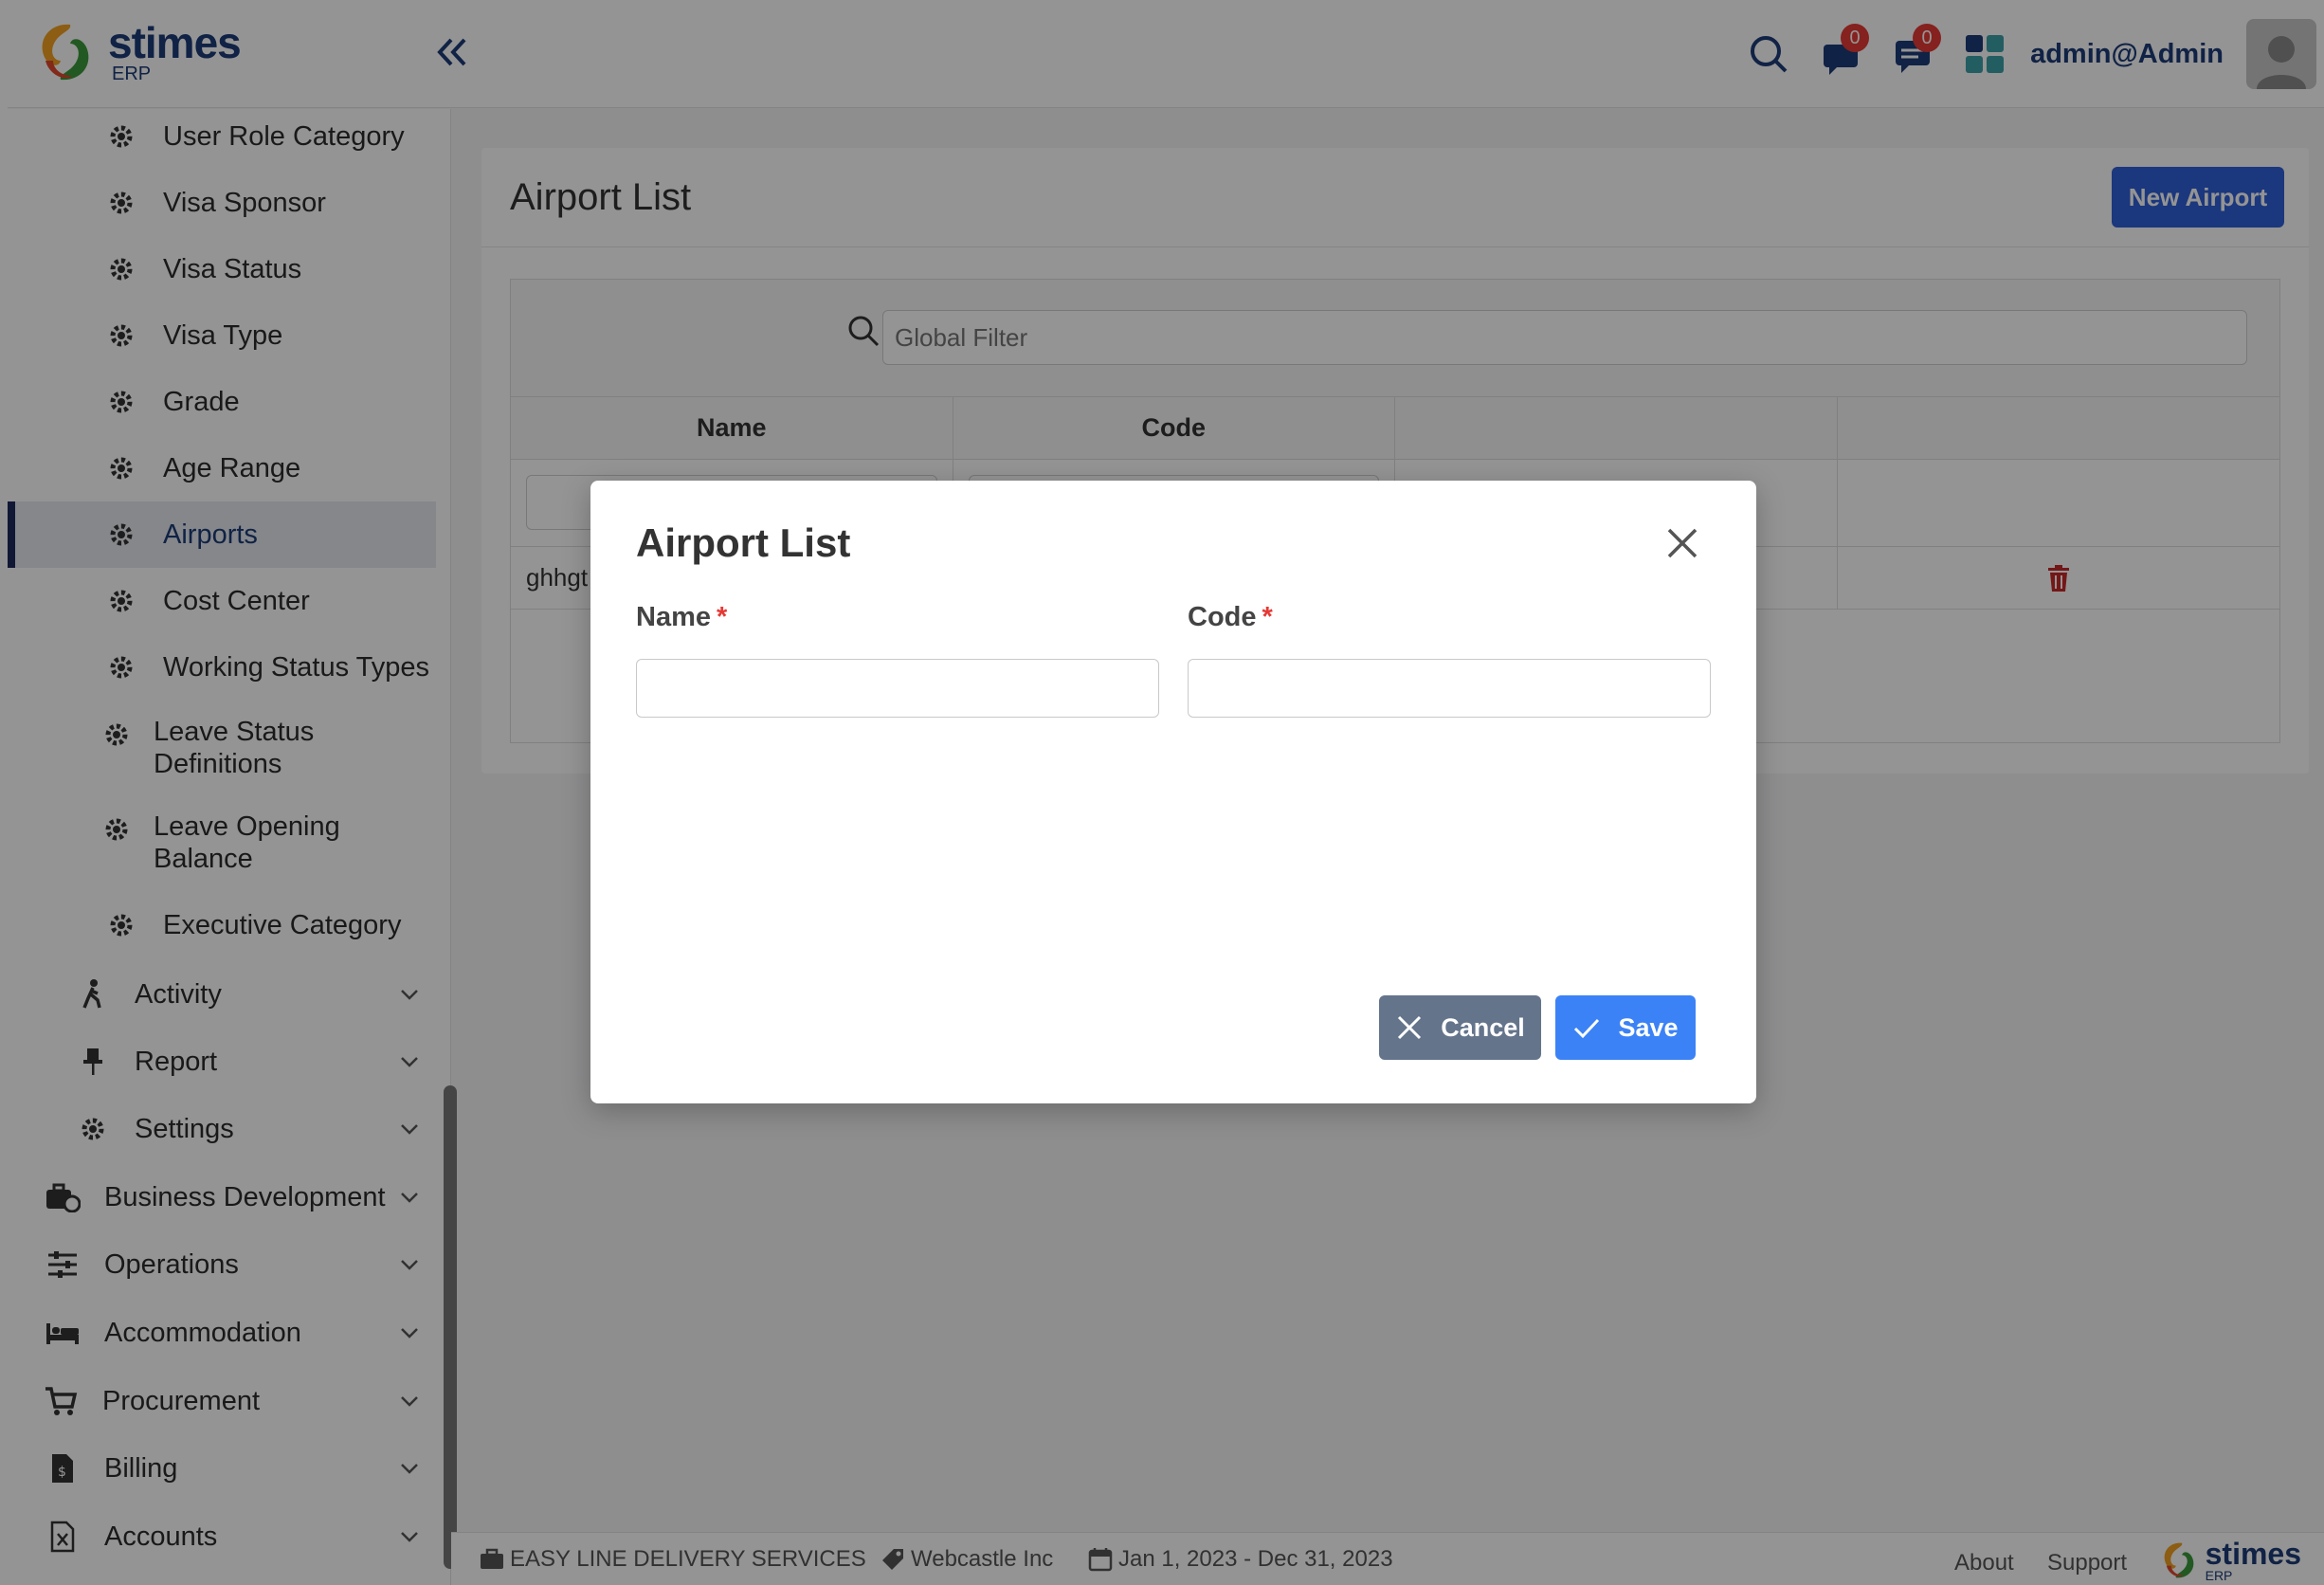 The width and height of the screenshot is (2324, 1585). Describe the element at coordinates (1587, 1028) in the screenshot. I see `check-icon` at that location.